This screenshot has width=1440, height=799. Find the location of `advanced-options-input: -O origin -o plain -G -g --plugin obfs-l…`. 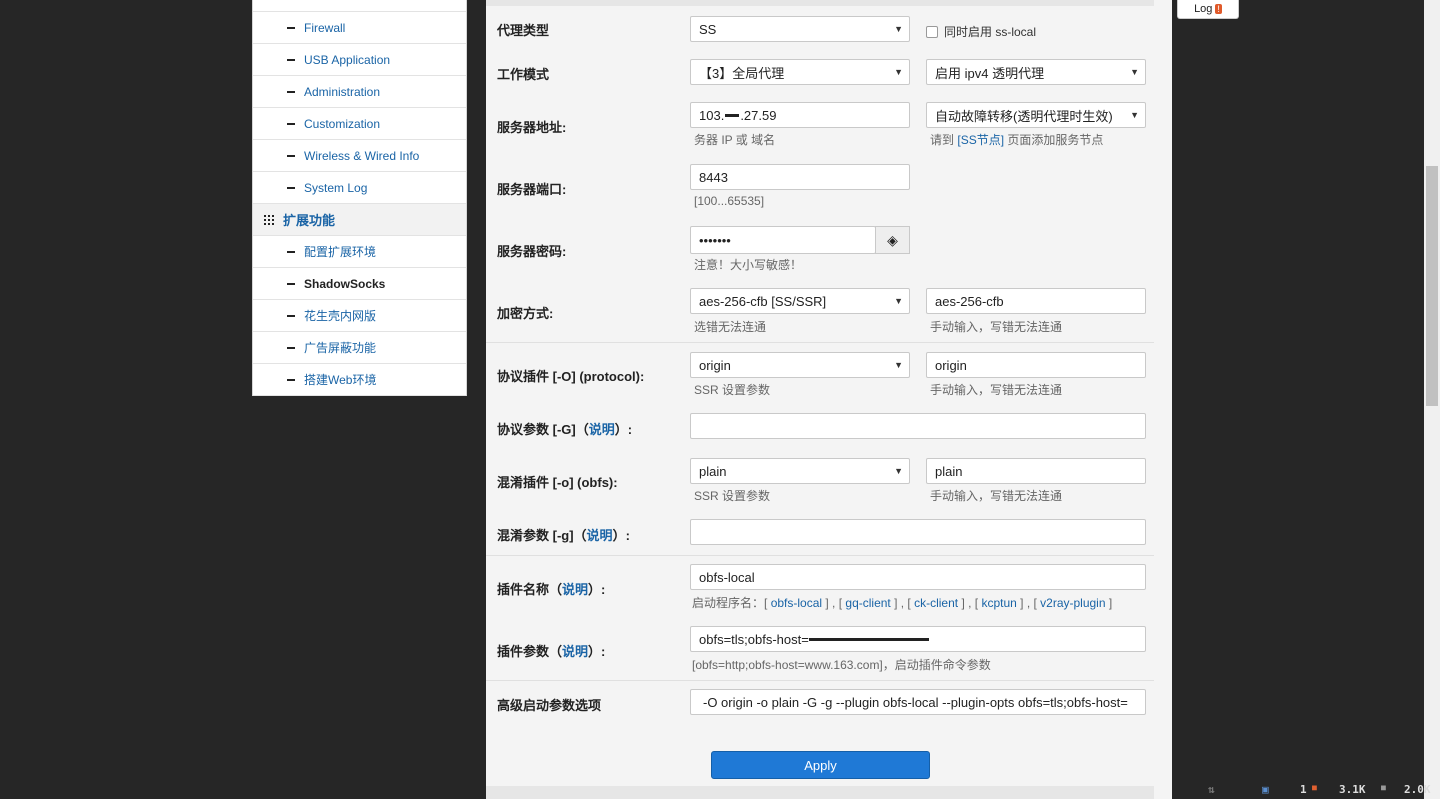

advanced-options-input: -O origin -o plain -G -g --plugin obfs-l… is located at coordinates (918, 702).